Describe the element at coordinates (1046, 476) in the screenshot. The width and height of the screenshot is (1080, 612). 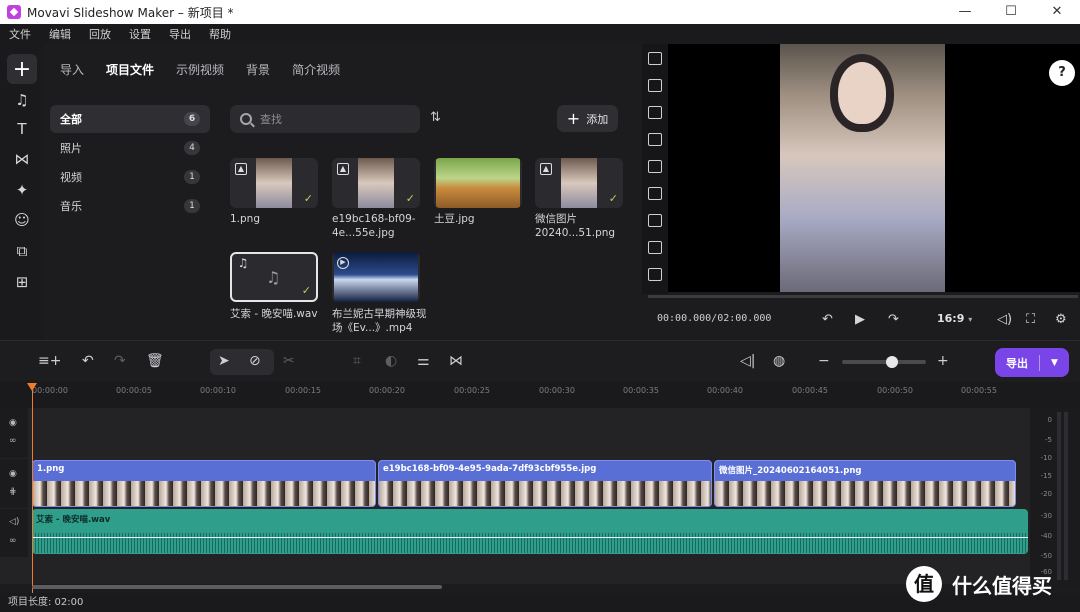
I see `meter-label: -15` at that location.